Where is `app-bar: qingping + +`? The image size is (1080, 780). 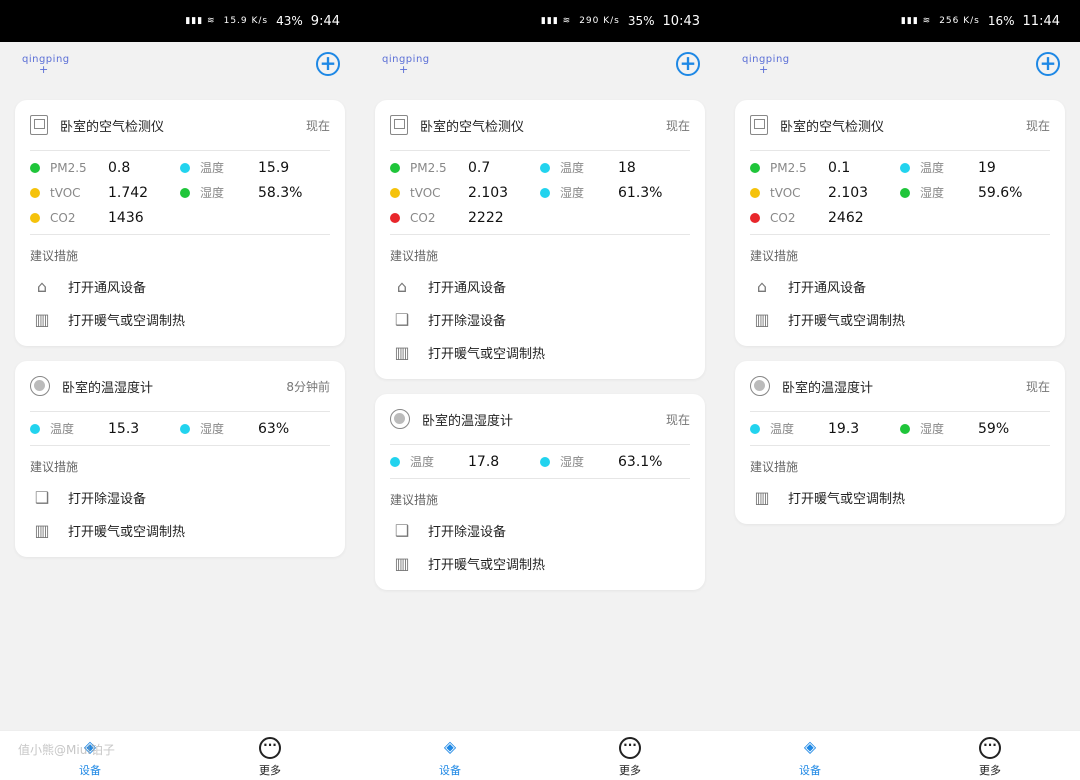
app-bar: qingping + + is located at coordinates (180, 68).